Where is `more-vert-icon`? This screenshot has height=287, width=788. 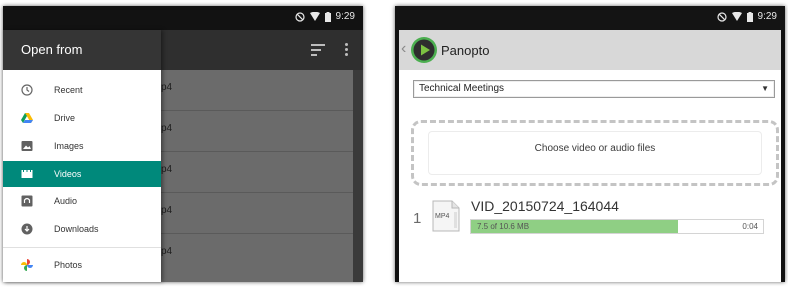
more-vert-icon is located at coordinates (347, 50).